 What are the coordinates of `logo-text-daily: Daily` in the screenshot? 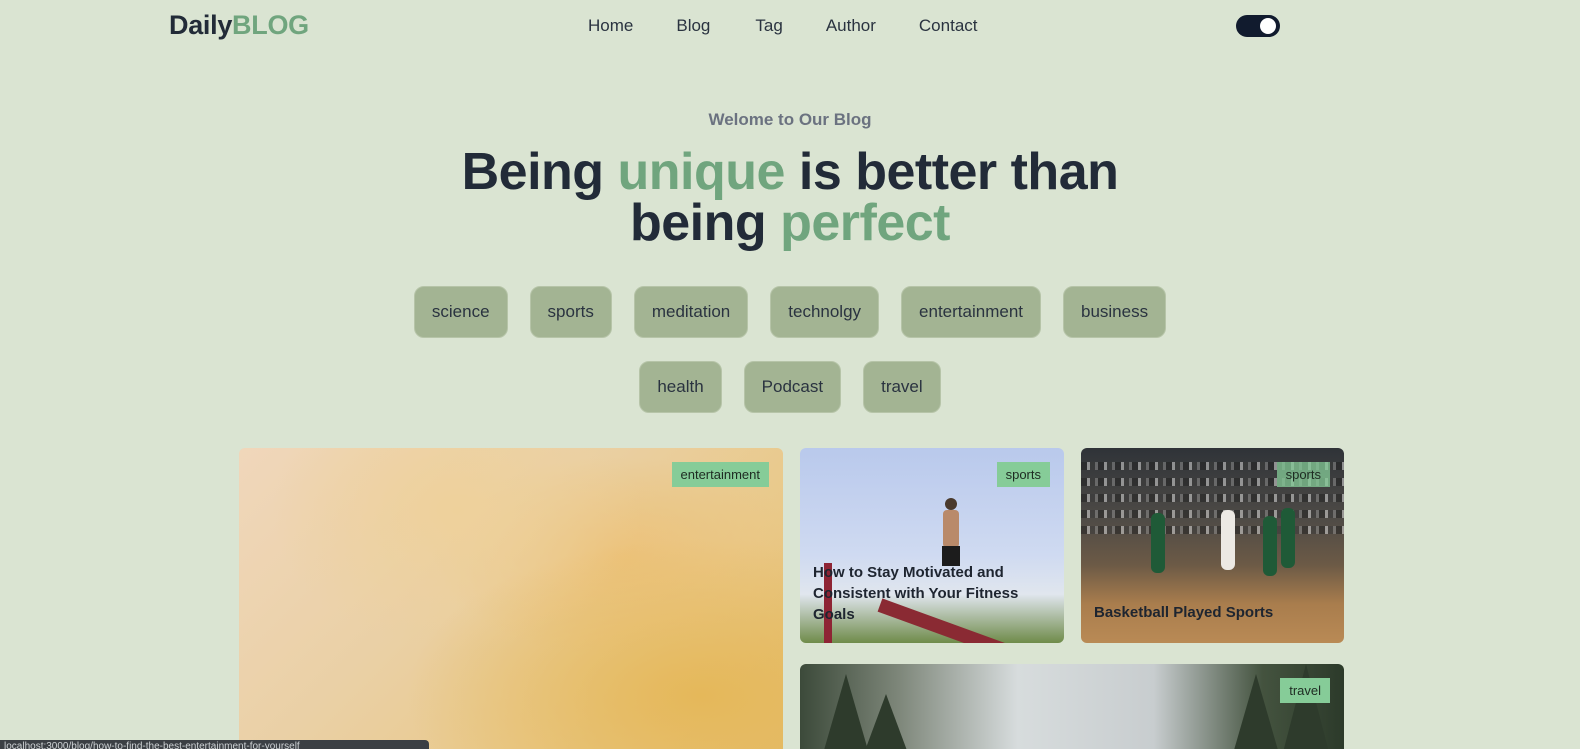 It's located at (201, 25).